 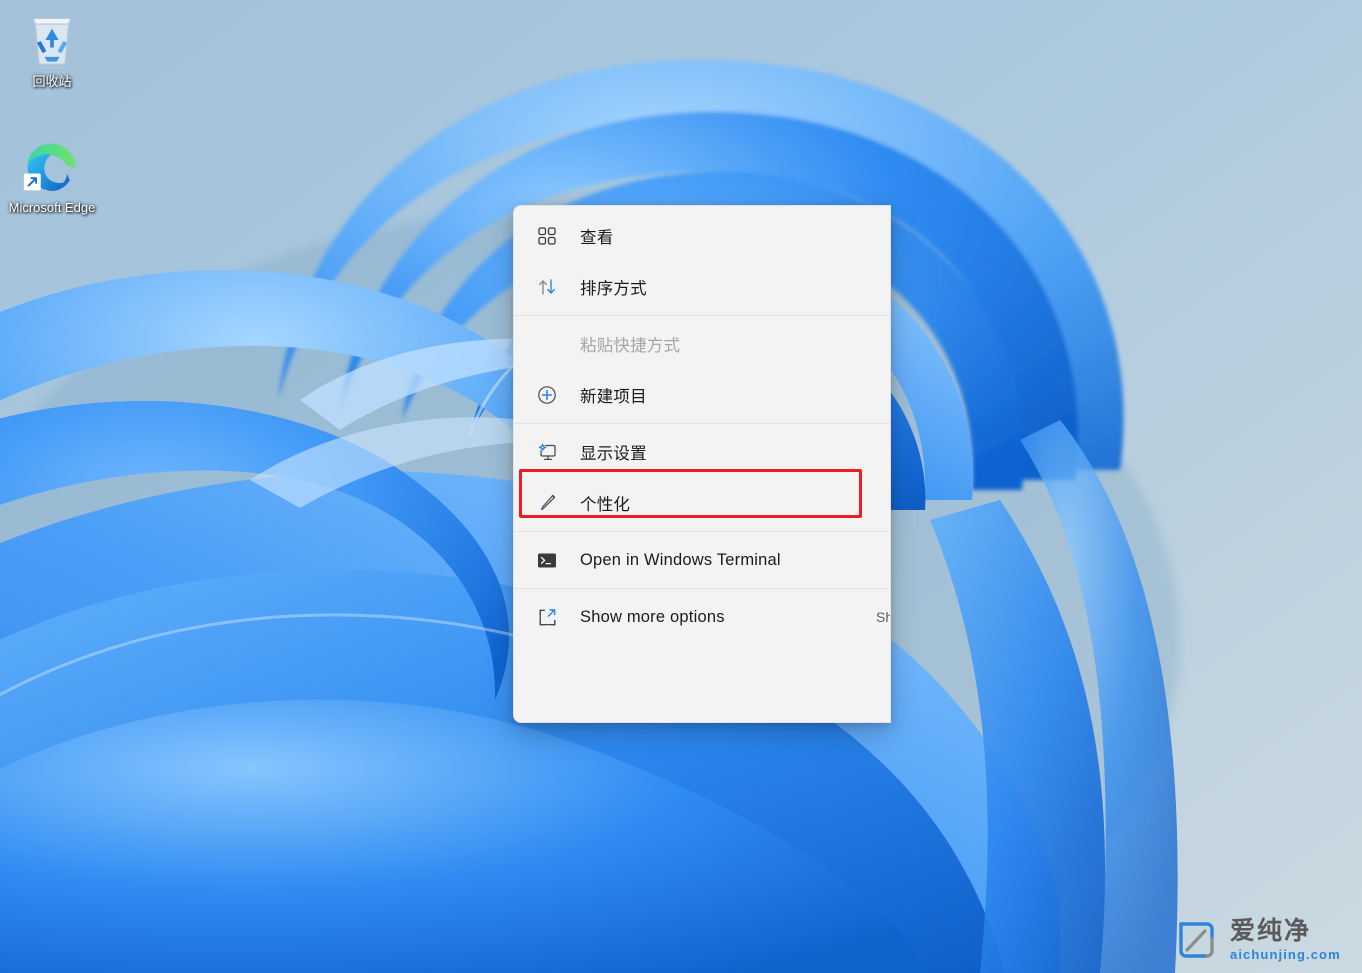 I want to click on menu-item-sort-by: 排序方式, so click(x=702, y=287).